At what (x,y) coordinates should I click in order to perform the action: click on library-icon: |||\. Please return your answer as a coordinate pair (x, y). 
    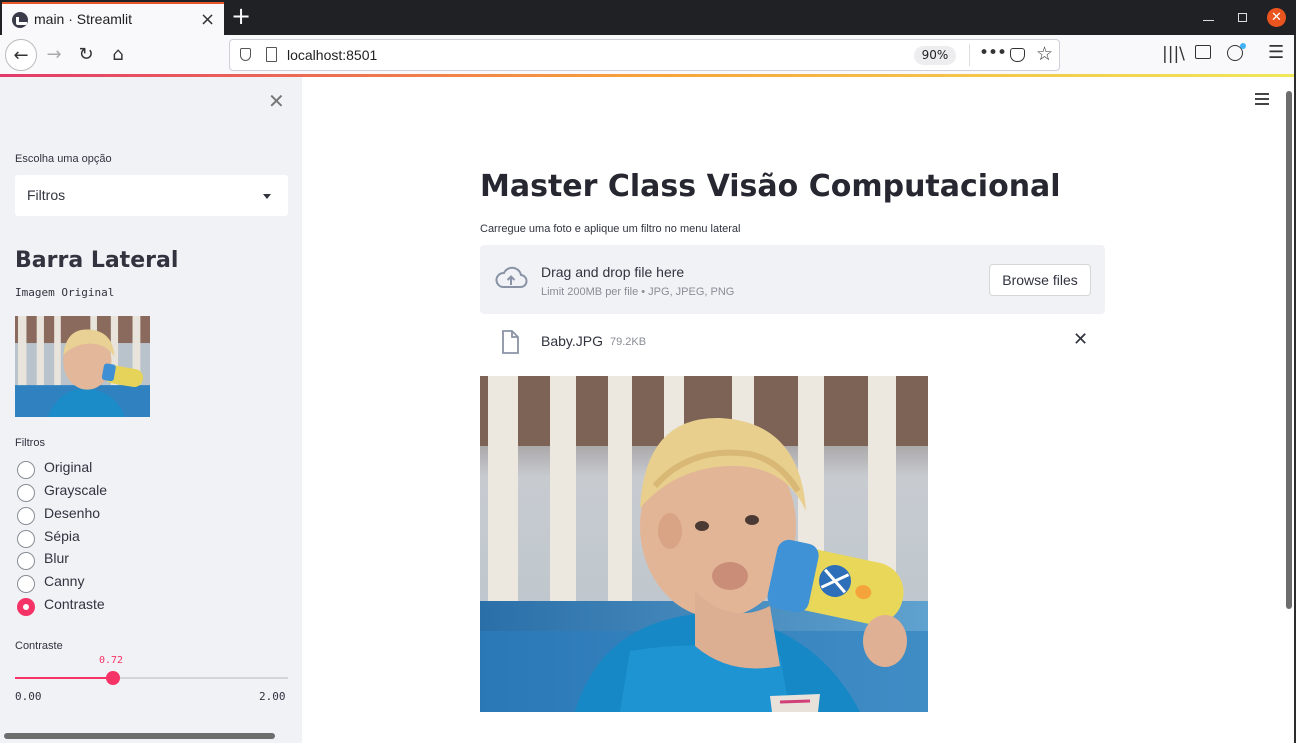
    Looking at the image, I should click on (1173, 54).